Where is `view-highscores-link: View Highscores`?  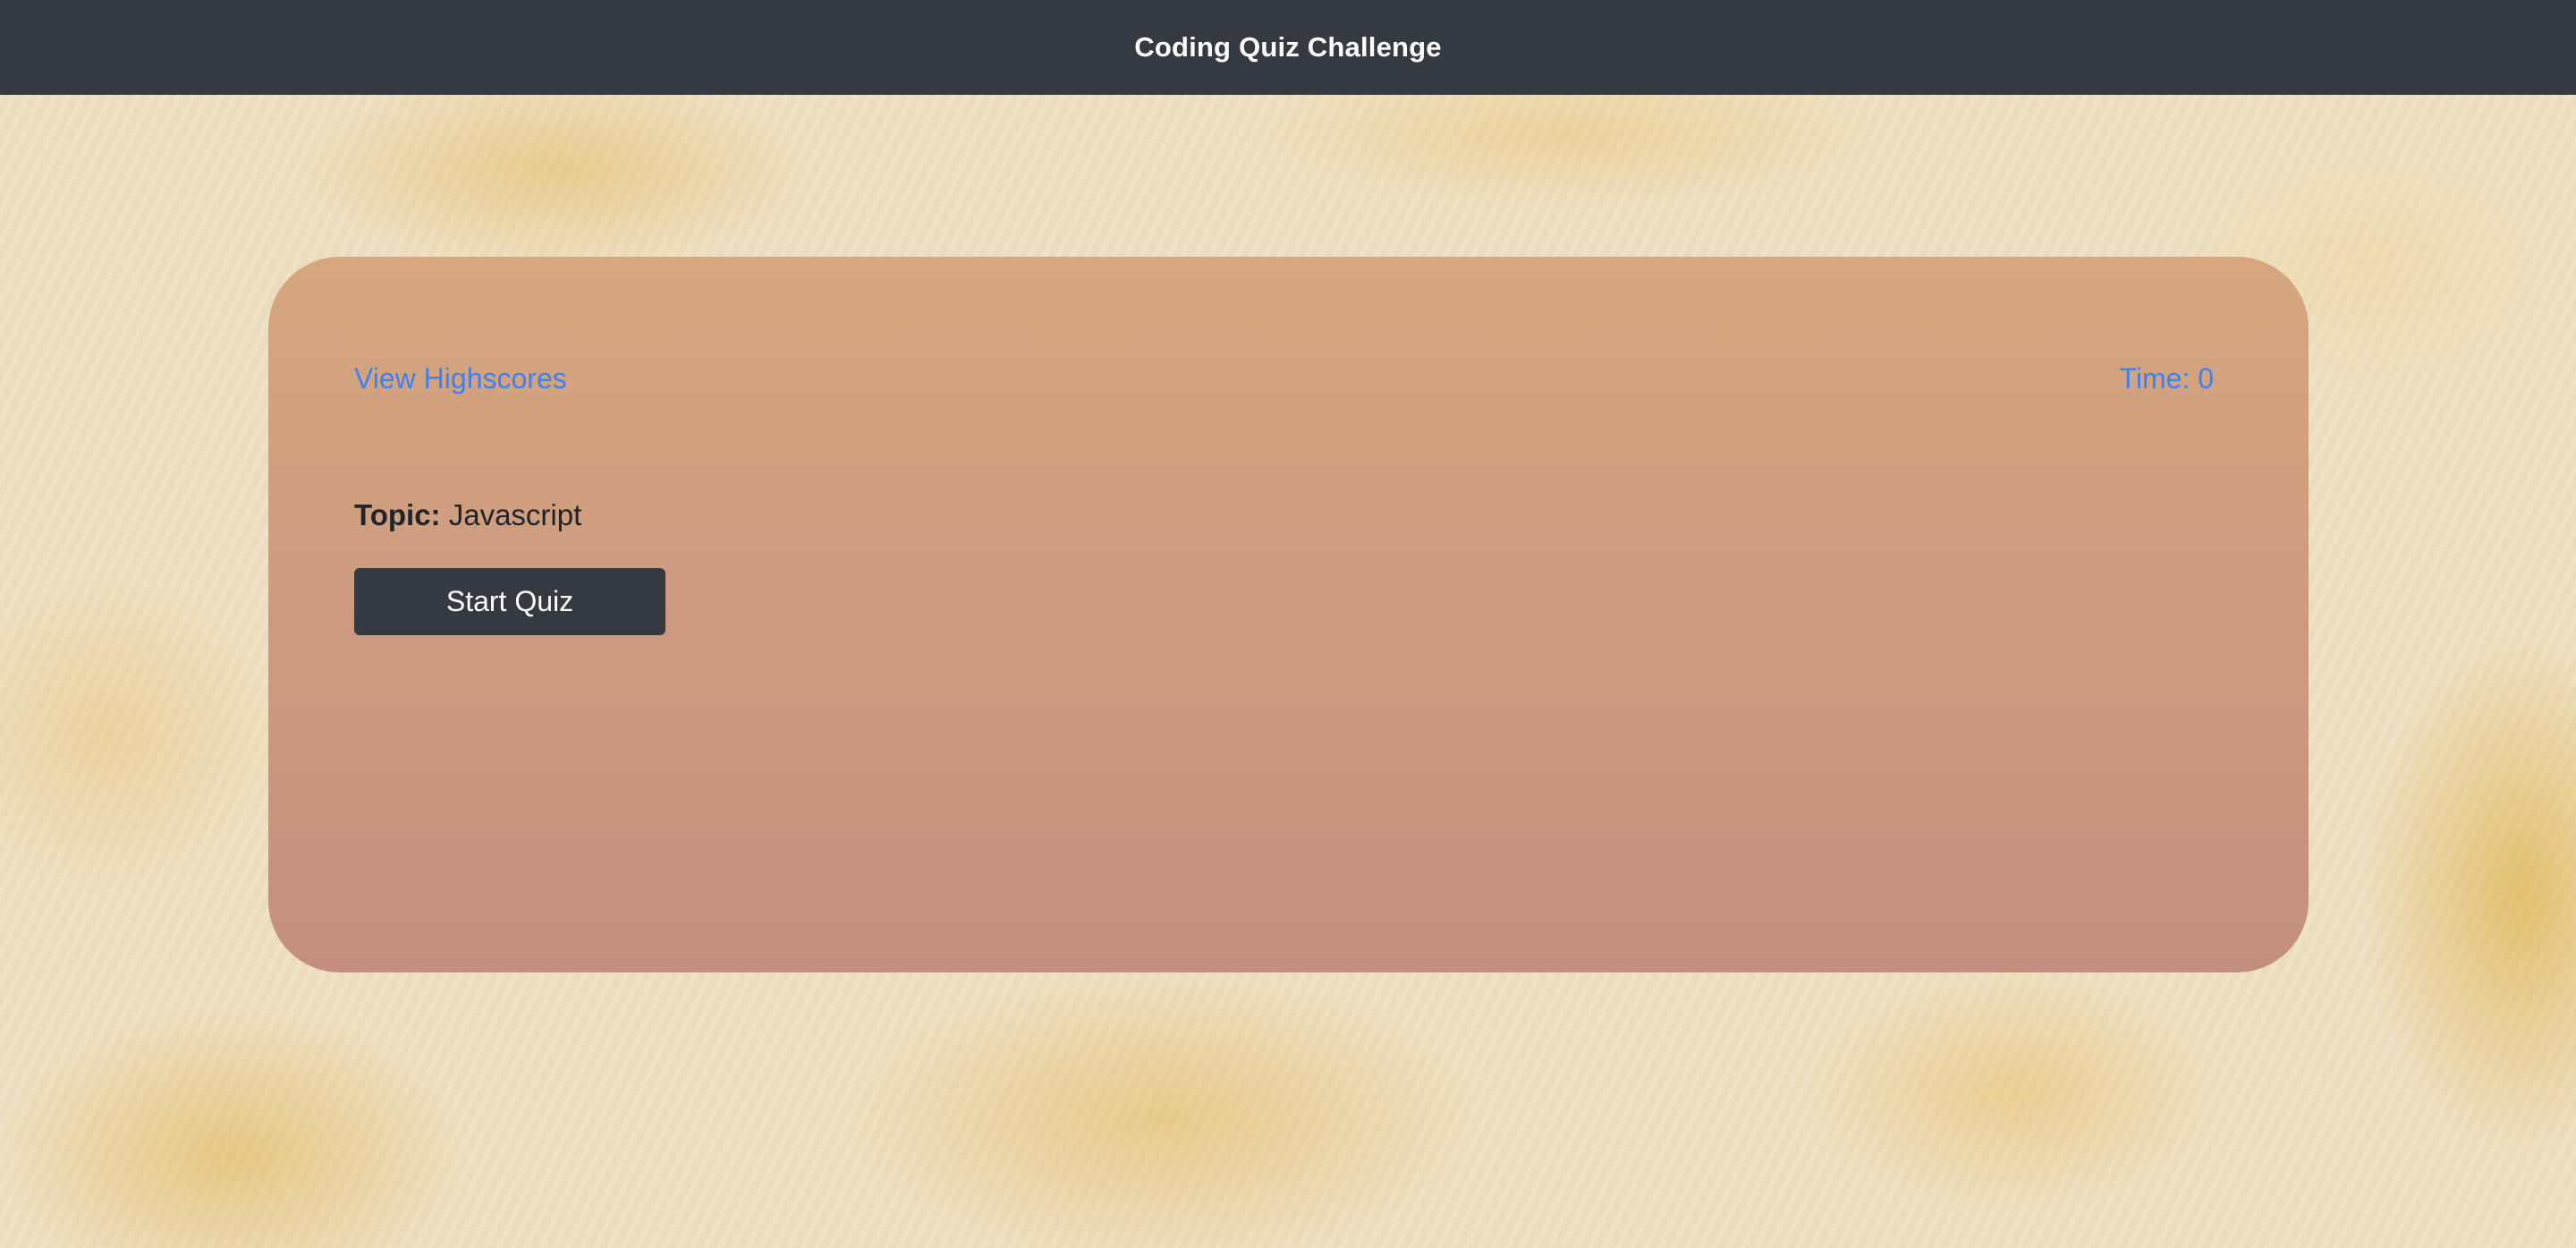
view-highscores-link: View Highscores is located at coordinates (460, 378).